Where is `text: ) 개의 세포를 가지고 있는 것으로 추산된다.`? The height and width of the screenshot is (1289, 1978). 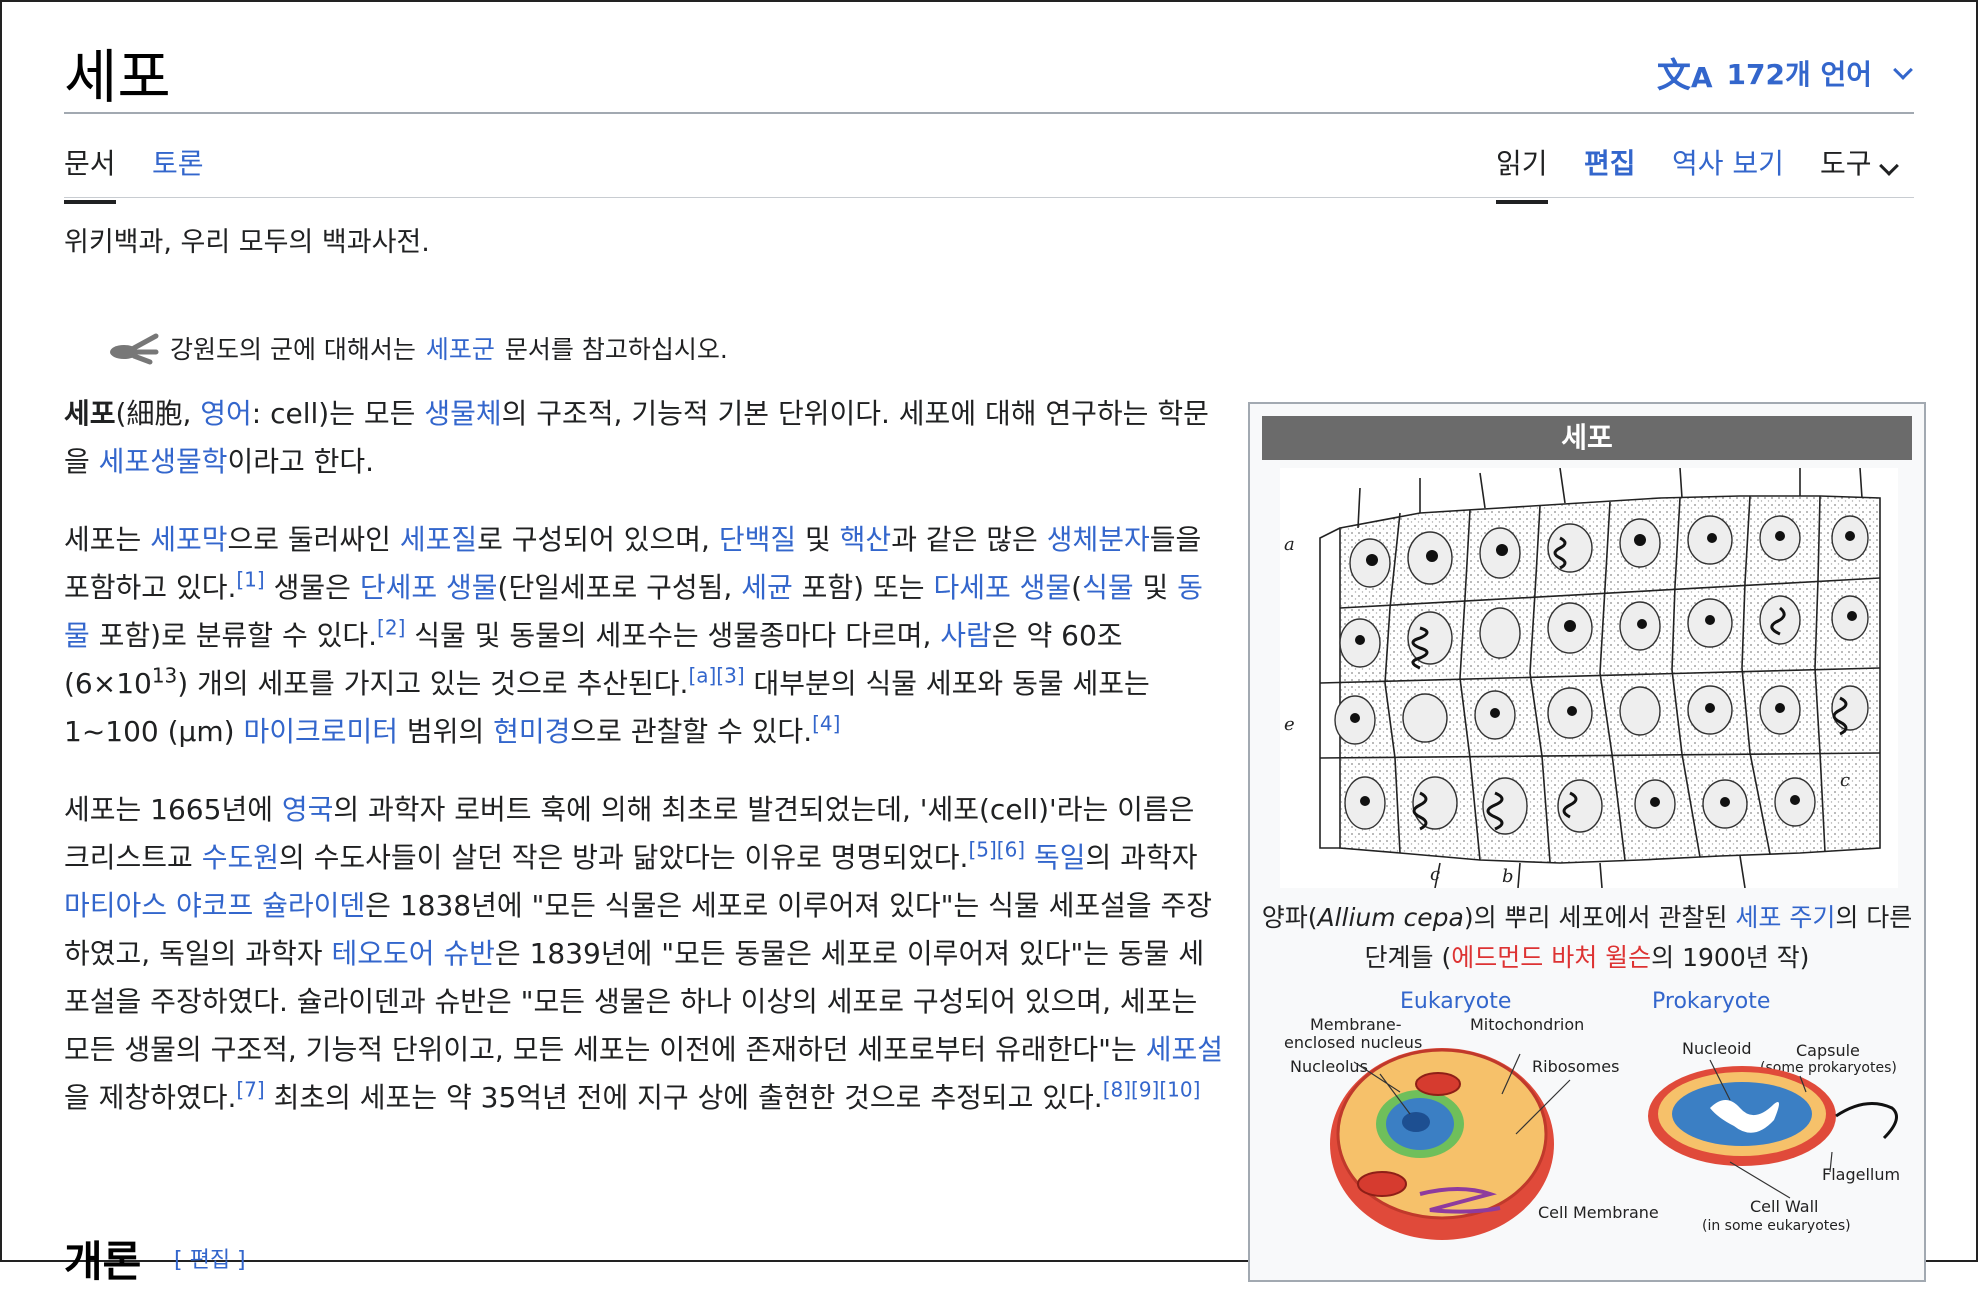
text: ) 개의 세포를 가지고 있는 것으로 추산된다. is located at coordinates (433, 683).